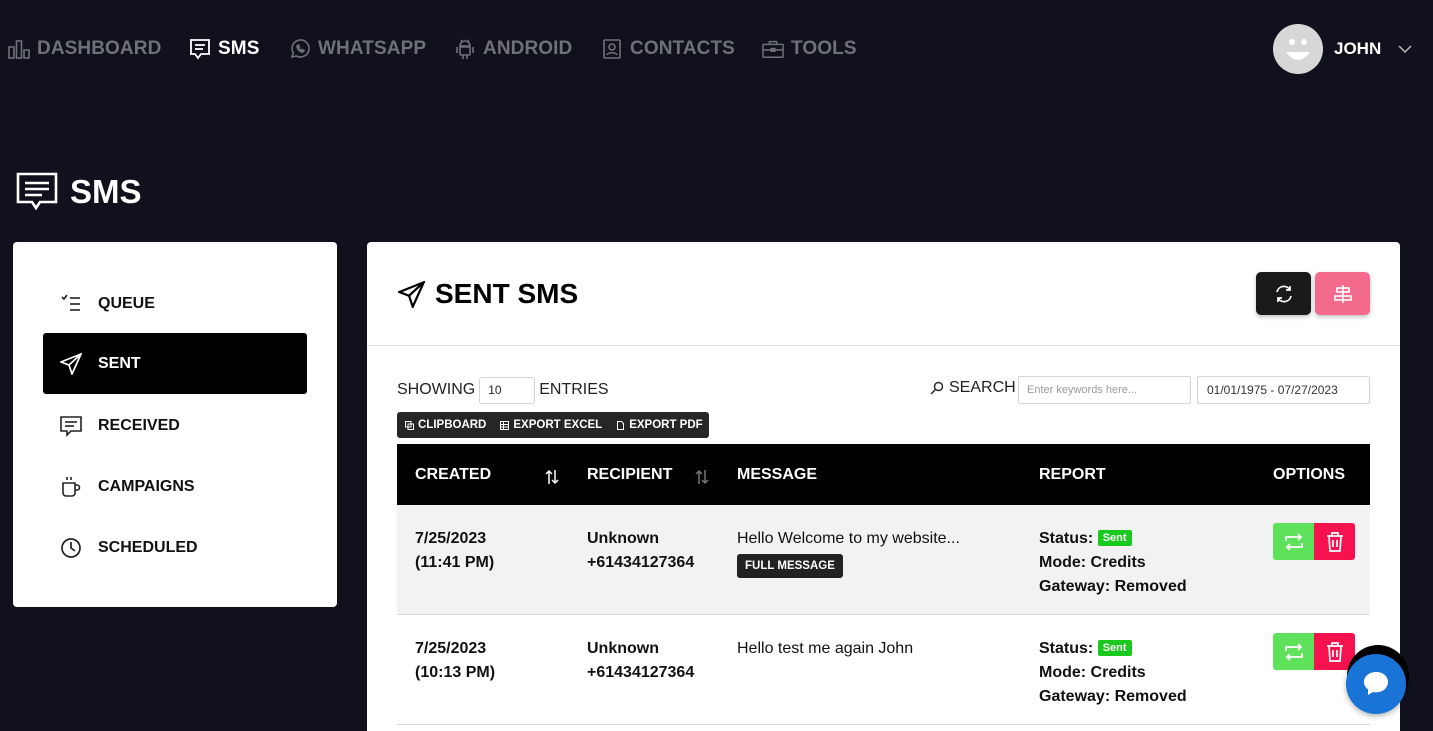 The image size is (1433, 731). I want to click on copy-icon, so click(409, 425).